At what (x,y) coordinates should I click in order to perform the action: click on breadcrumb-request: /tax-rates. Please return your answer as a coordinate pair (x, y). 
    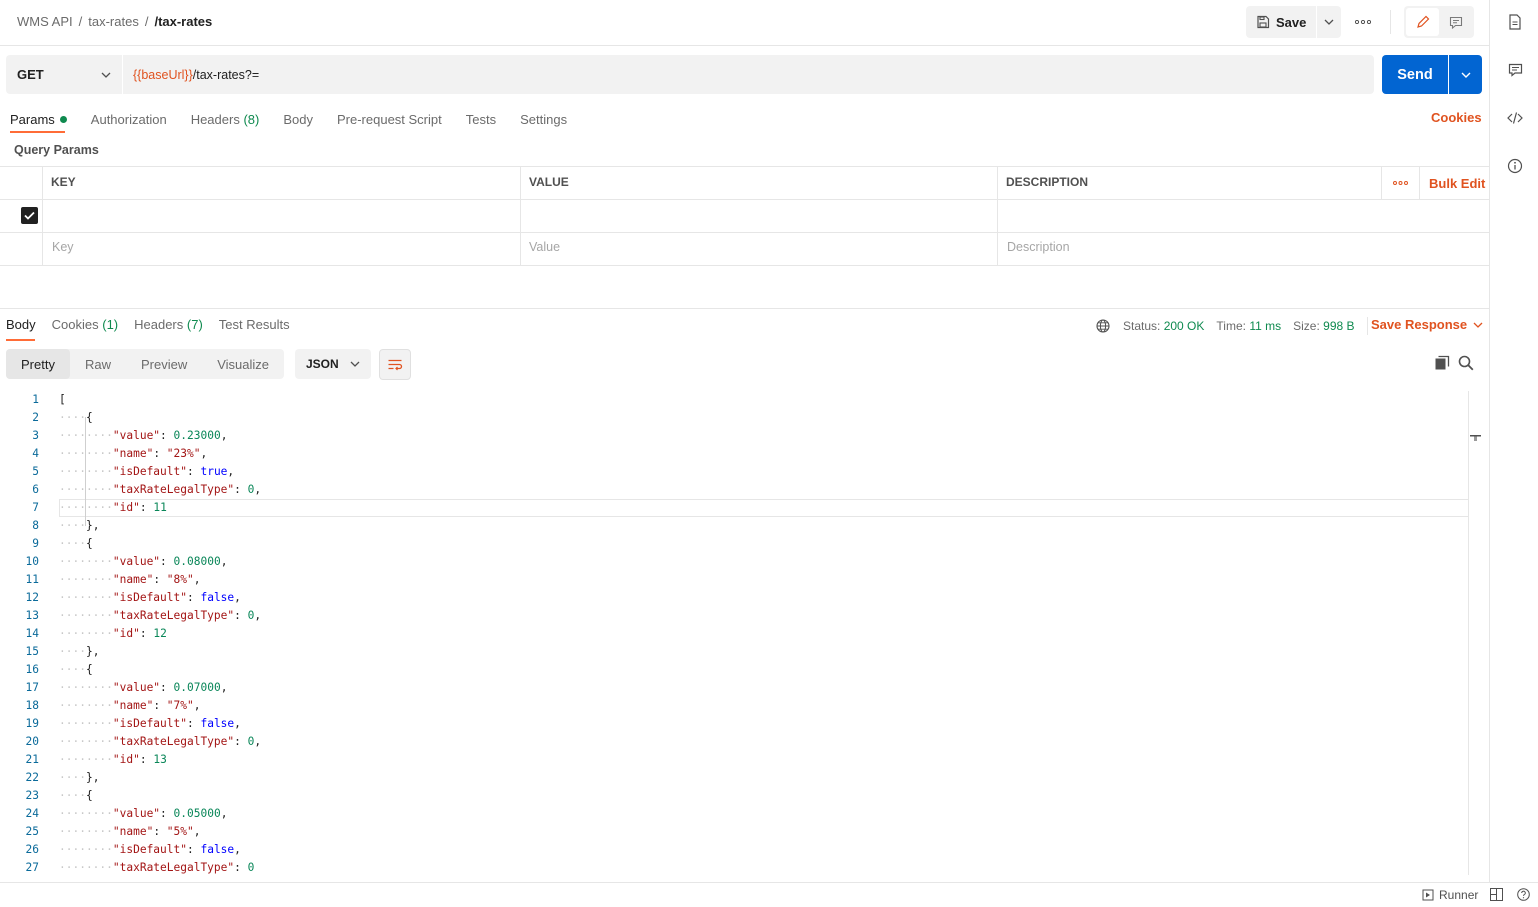
    Looking at the image, I should click on (183, 21).